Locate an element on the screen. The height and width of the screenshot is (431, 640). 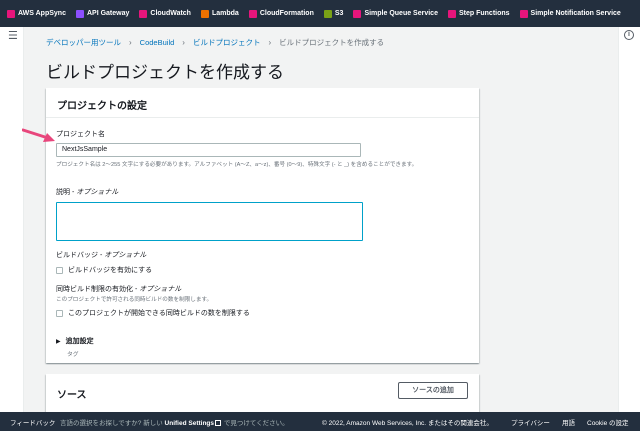
favorite-s3: S3 is located at coordinates (333, 13).